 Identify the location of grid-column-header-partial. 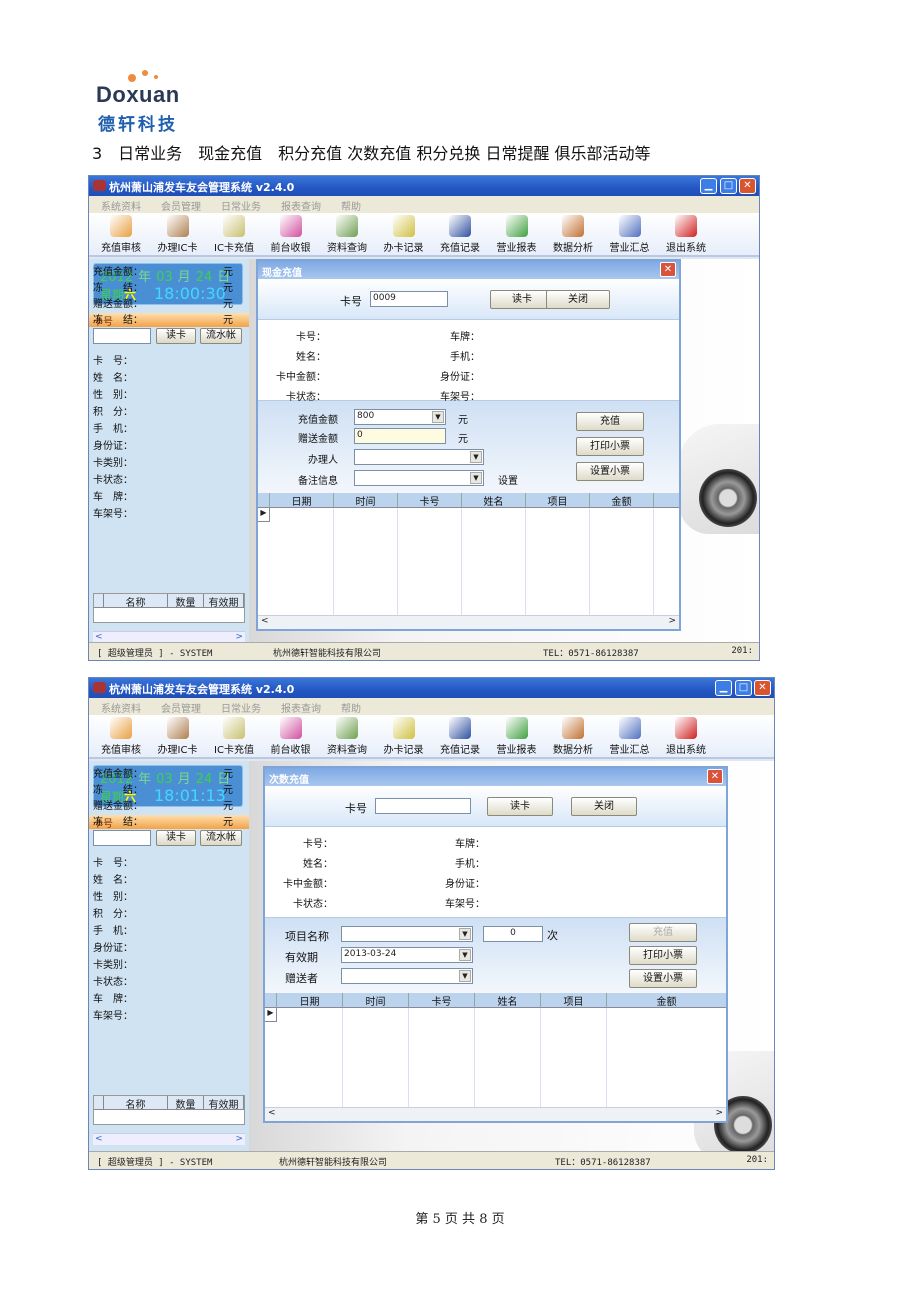
(666, 500).